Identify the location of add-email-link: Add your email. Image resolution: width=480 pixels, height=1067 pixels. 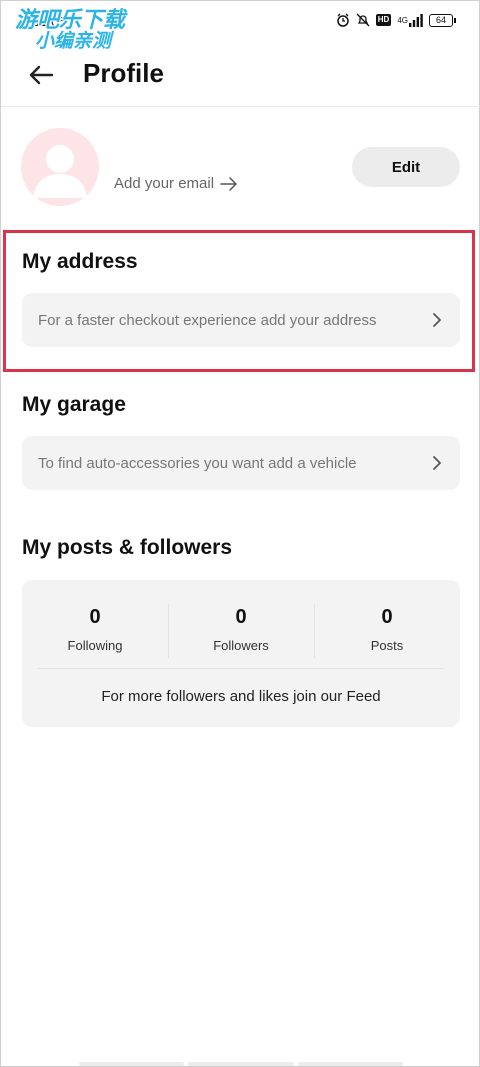
(176, 183).